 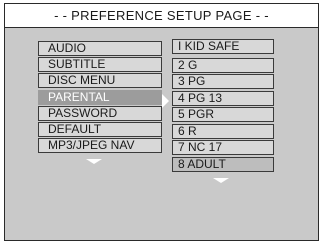 I want to click on menu-item-disc-menu: DISC MENU, so click(x=100, y=80).